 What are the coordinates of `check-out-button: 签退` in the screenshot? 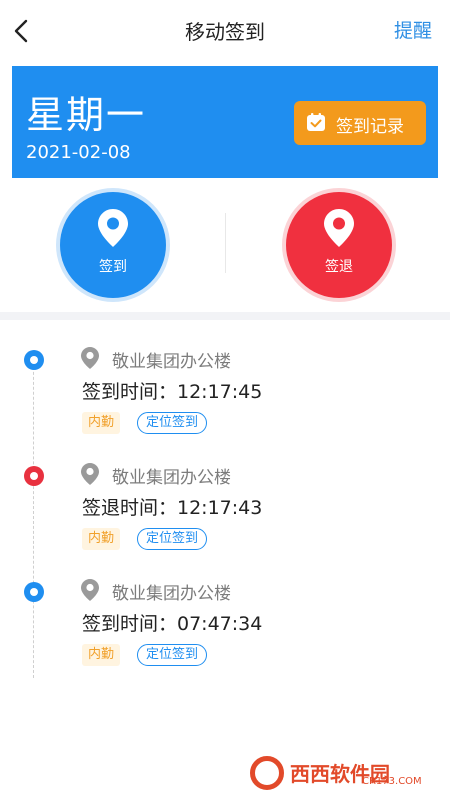 It's located at (339, 245).